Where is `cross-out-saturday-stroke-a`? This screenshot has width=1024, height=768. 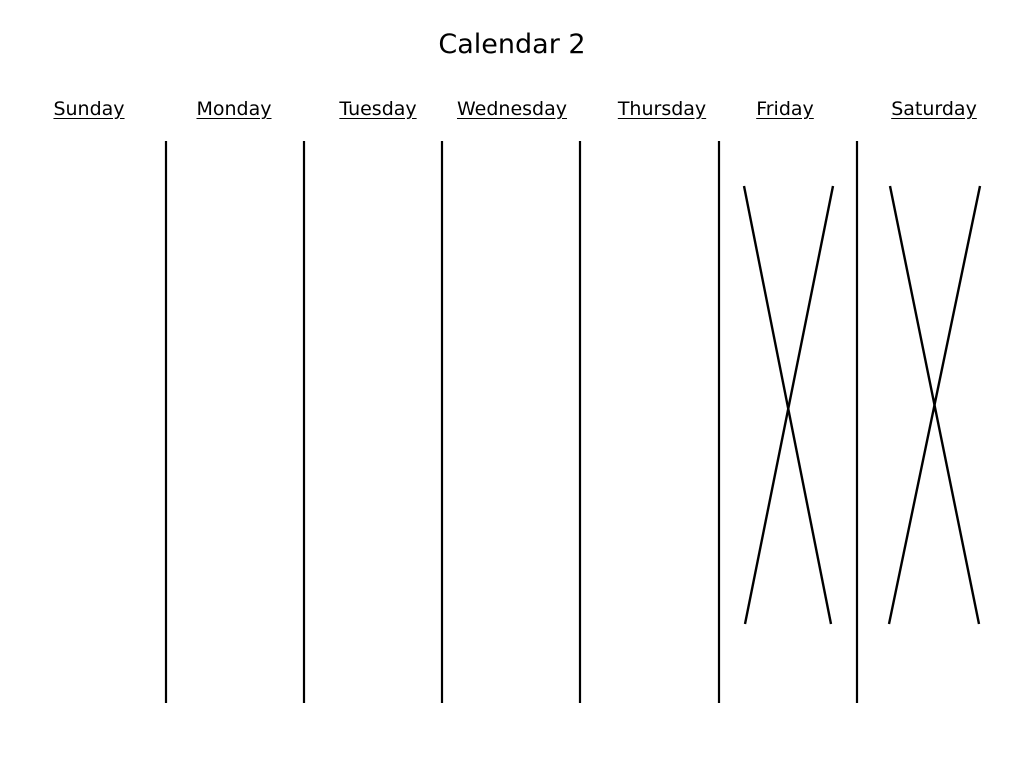 cross-out-saturday-stroke-a is located at coordinates (934, 405).